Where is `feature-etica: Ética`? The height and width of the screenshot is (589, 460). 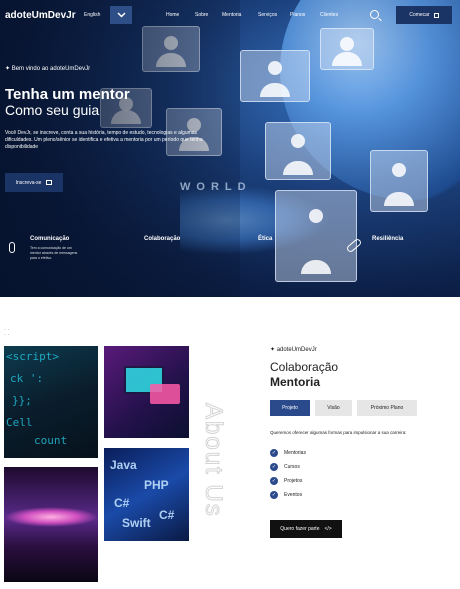
feature-etica: Ética is located at coordinates (265, 239).